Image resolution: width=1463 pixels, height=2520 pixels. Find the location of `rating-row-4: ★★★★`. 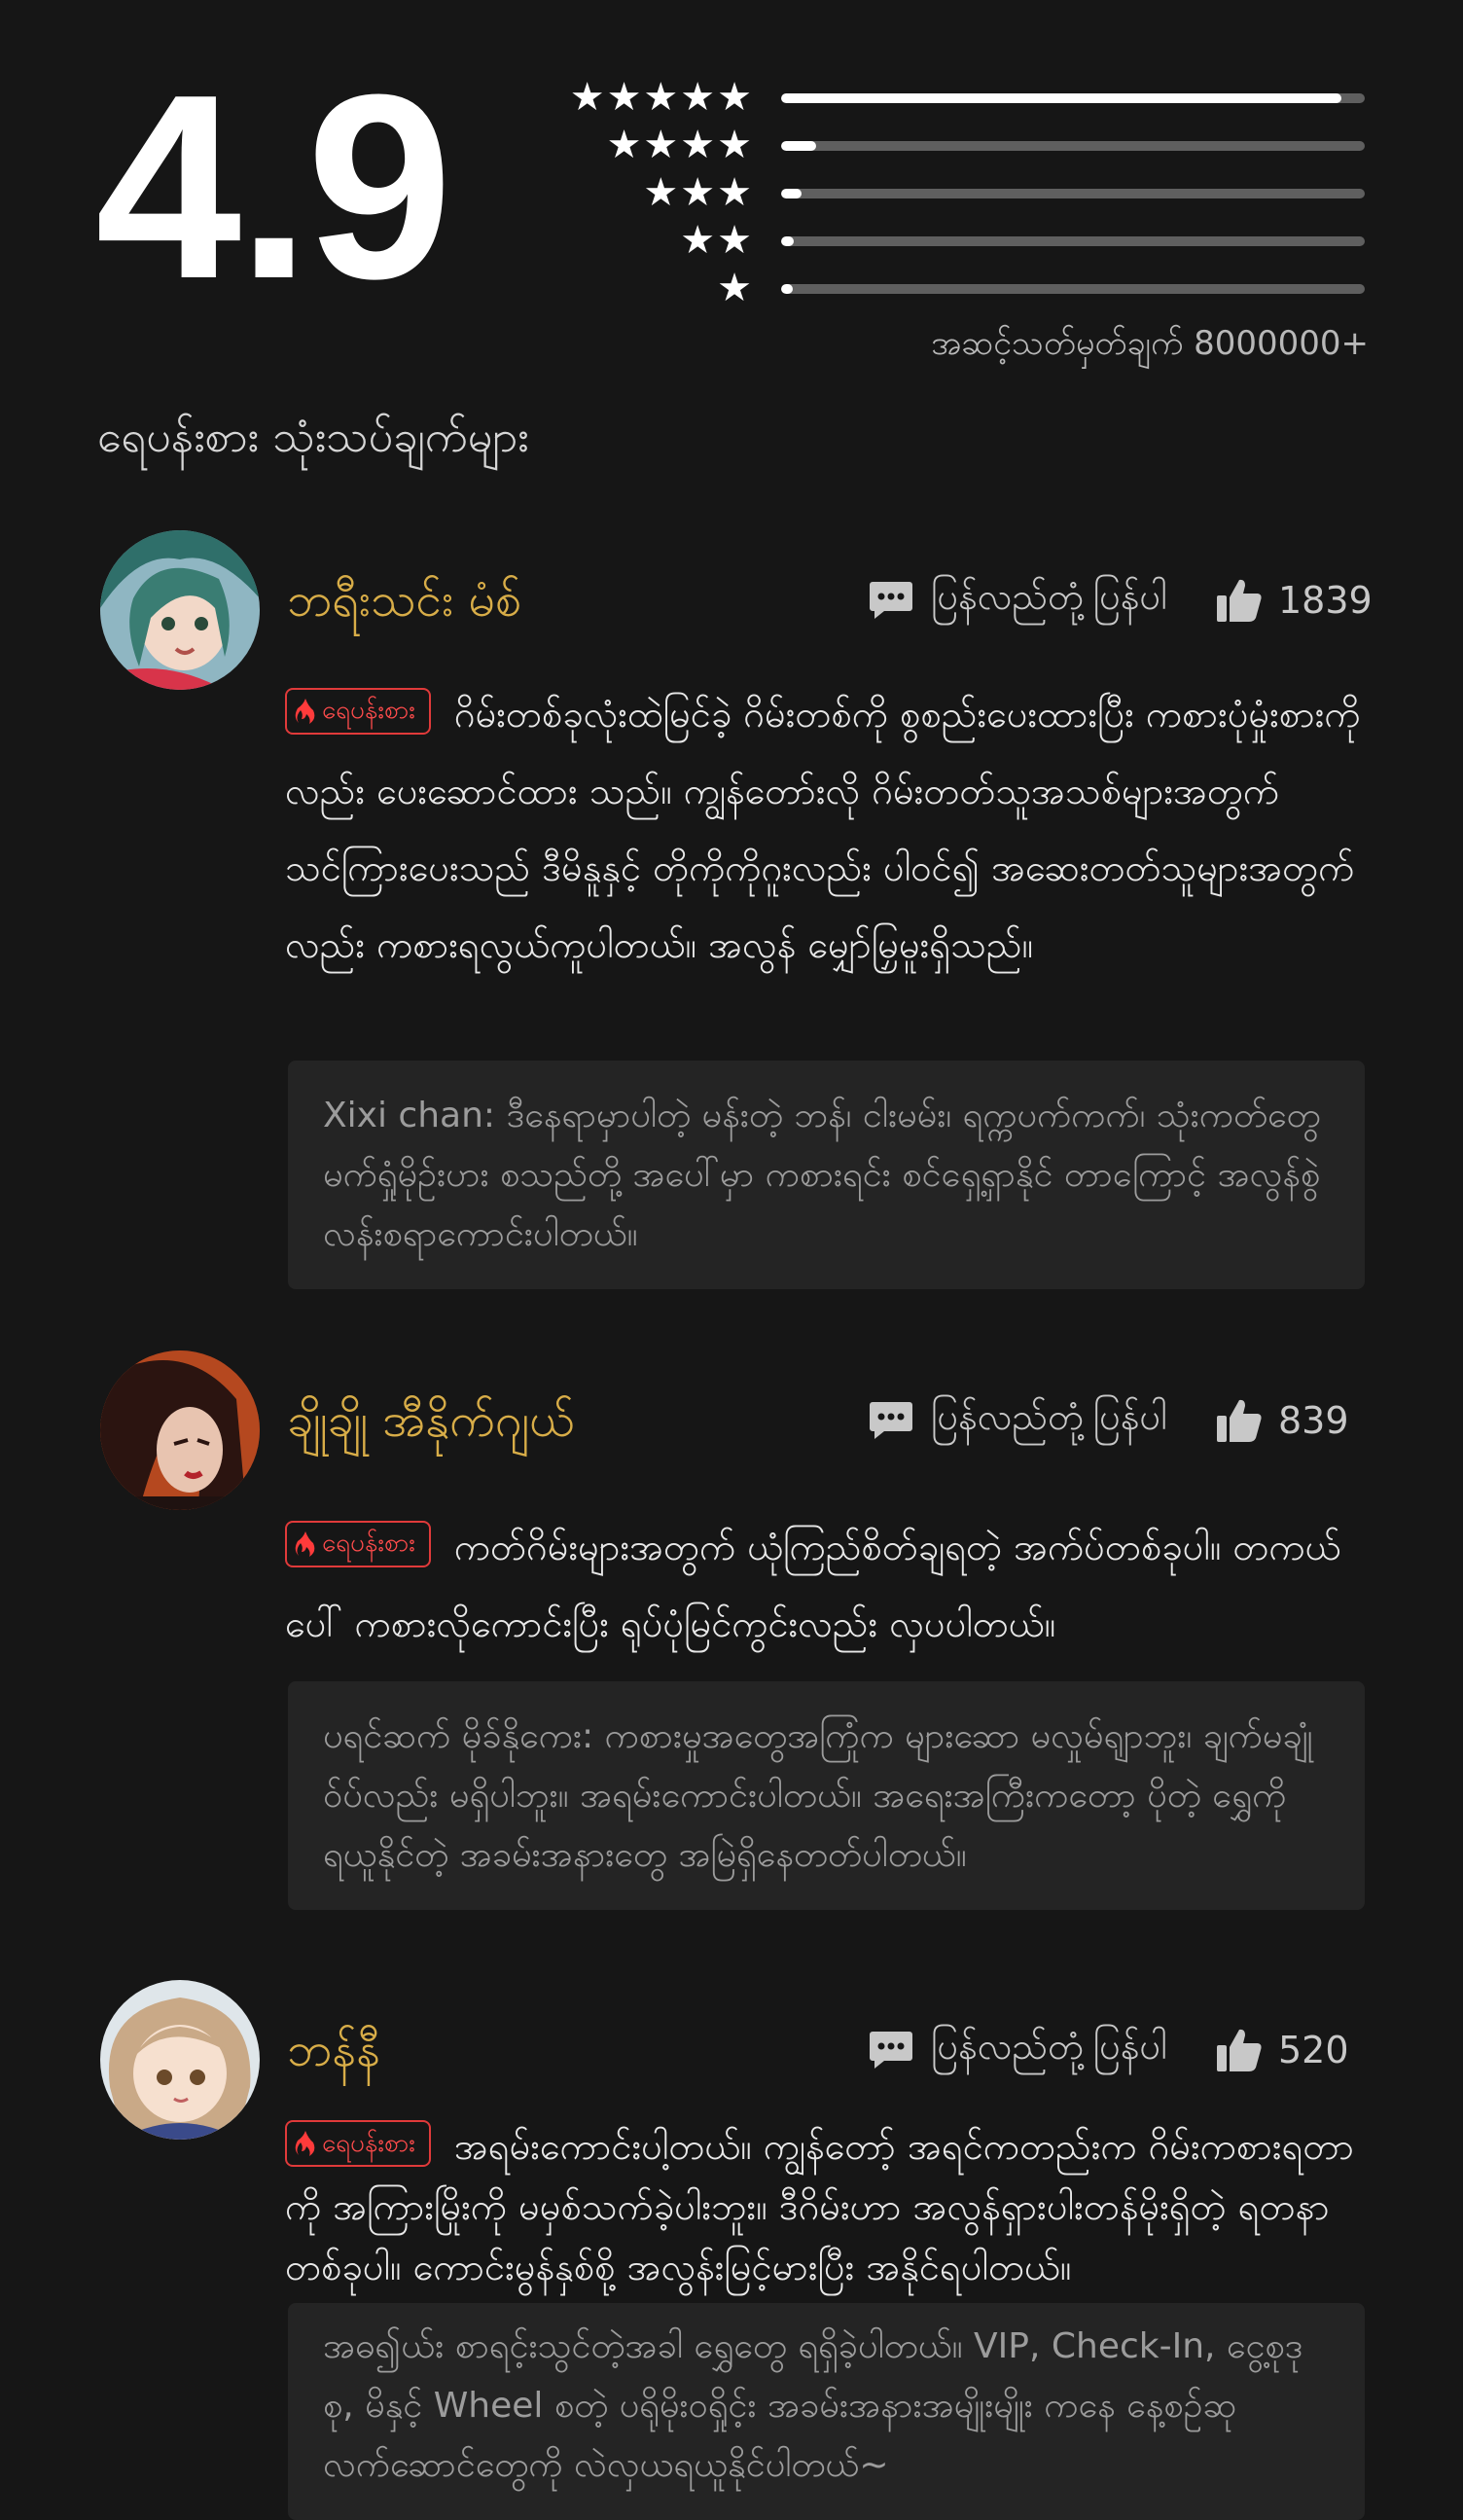

rating-row-4: ★★★★ is located at coordinates (956, 145).